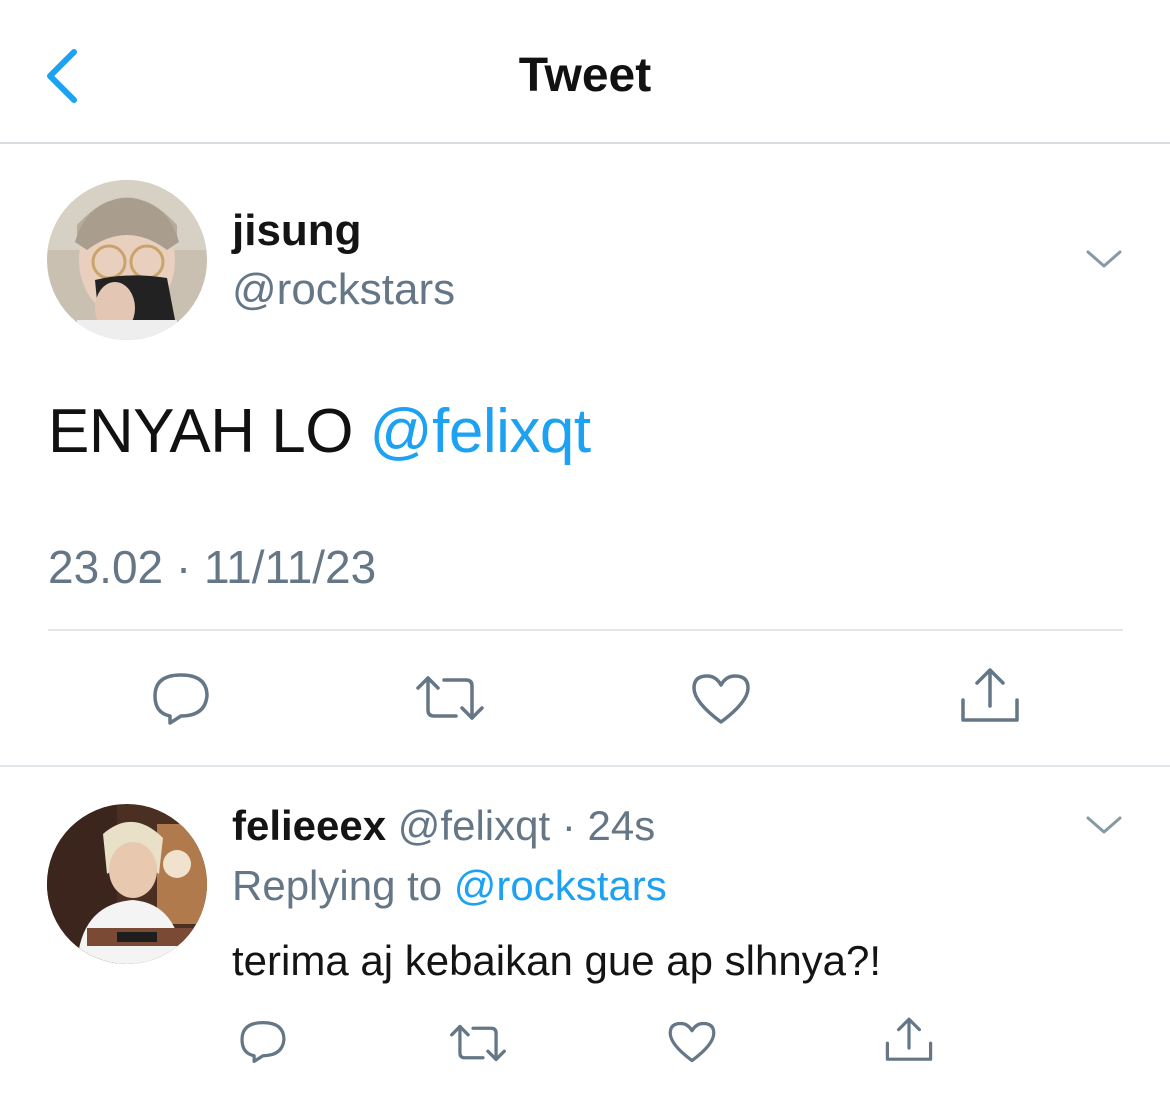  I want to click on retweet-button, so click(450, 698).